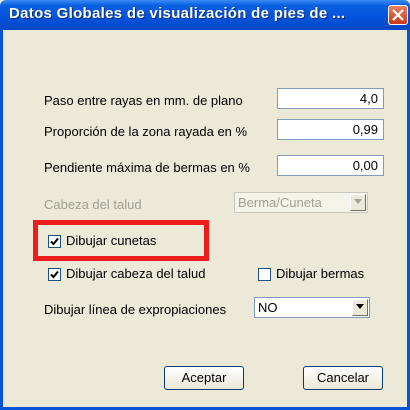 This screenshot has height=410, width=410. What do you see at coordinates (93, 204) in the screenshot?
I see `cabeza-talud-label: Cabeza del talud` at bounding box center [93, 204].